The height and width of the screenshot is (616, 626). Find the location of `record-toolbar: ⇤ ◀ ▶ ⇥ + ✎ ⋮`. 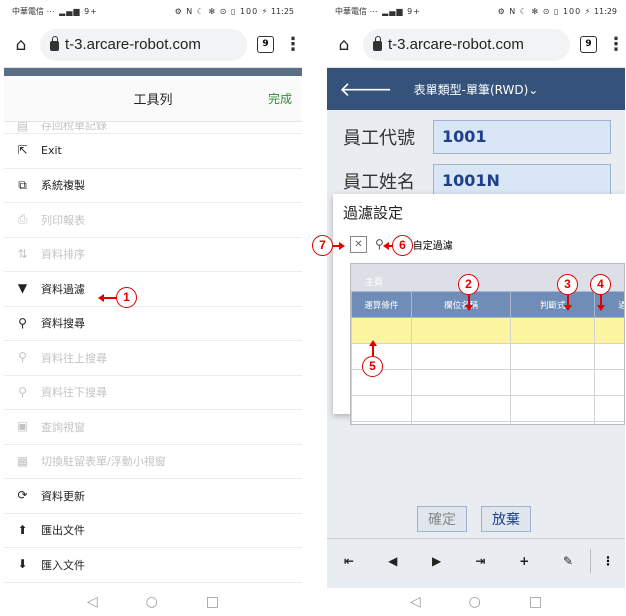

record-toolbar: ⇤ ◀ ▶ ⇥ + ✎ ⋮ is located at coordinates (476, 560).